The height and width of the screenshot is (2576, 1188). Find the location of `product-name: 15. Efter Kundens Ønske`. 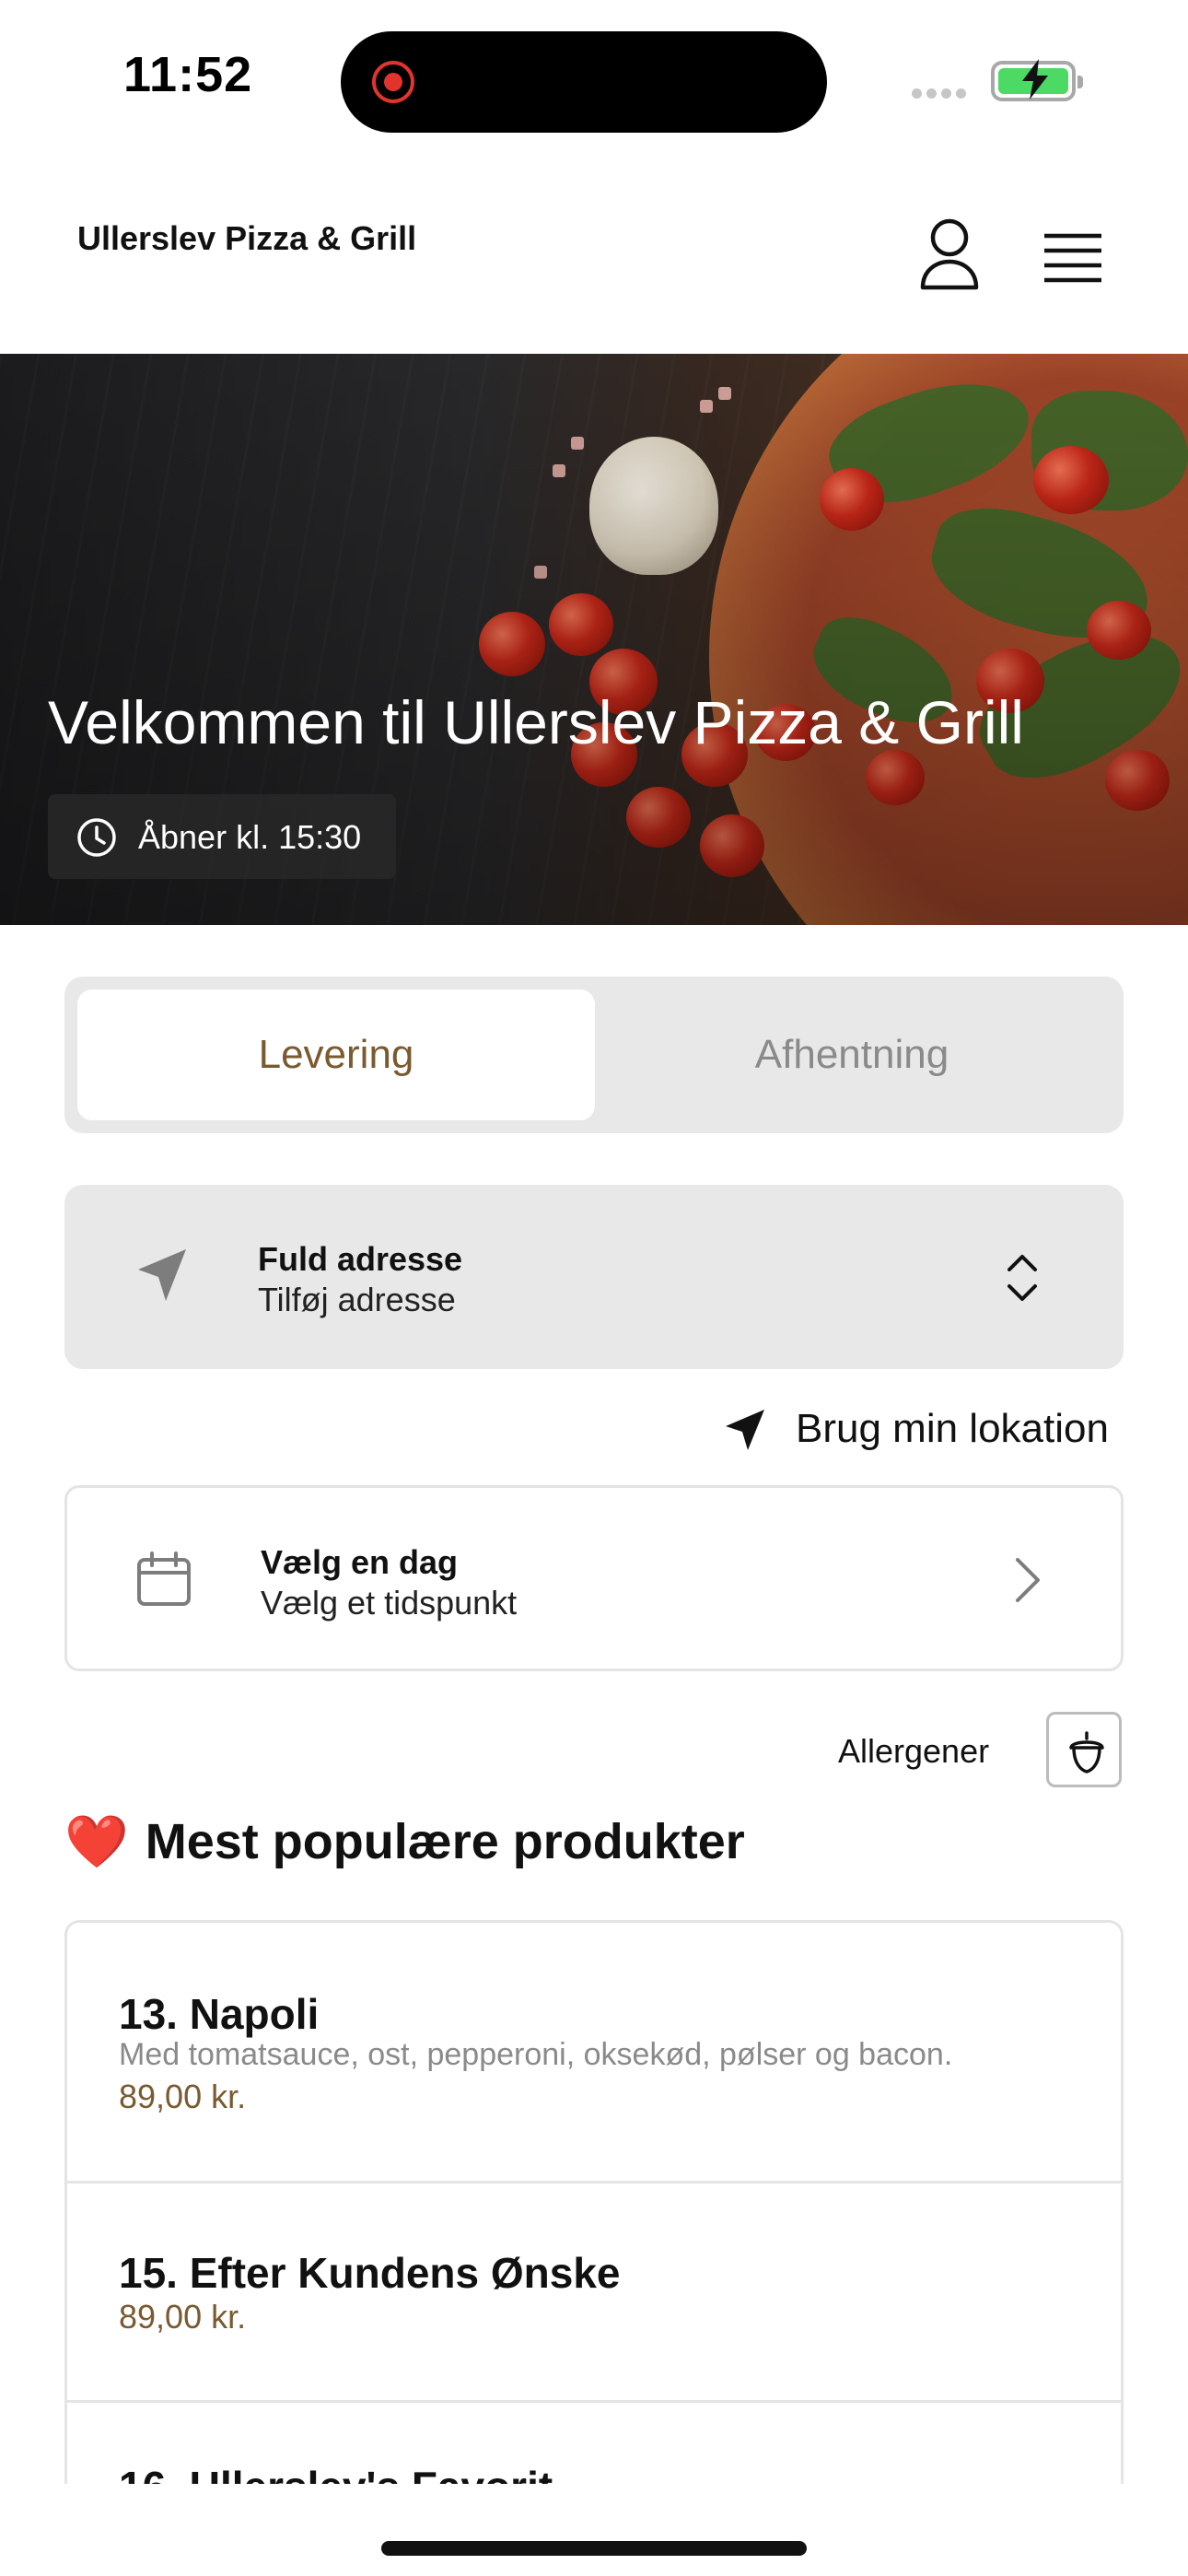

product-name: 15. Efter Kundens Ønske is located at coordinates (370, 2273).